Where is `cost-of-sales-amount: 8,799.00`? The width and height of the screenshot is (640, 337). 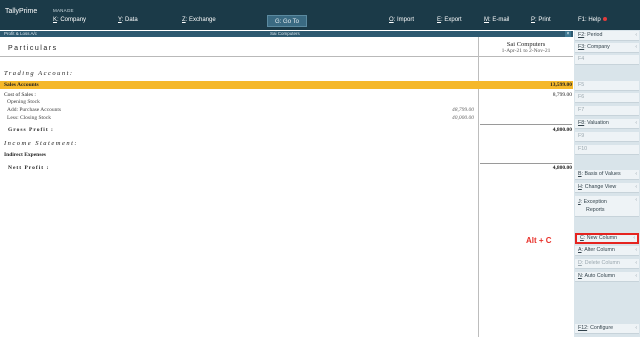
cost-of-sales-amount: 8,799.00 is located at coordinates (562, 95).